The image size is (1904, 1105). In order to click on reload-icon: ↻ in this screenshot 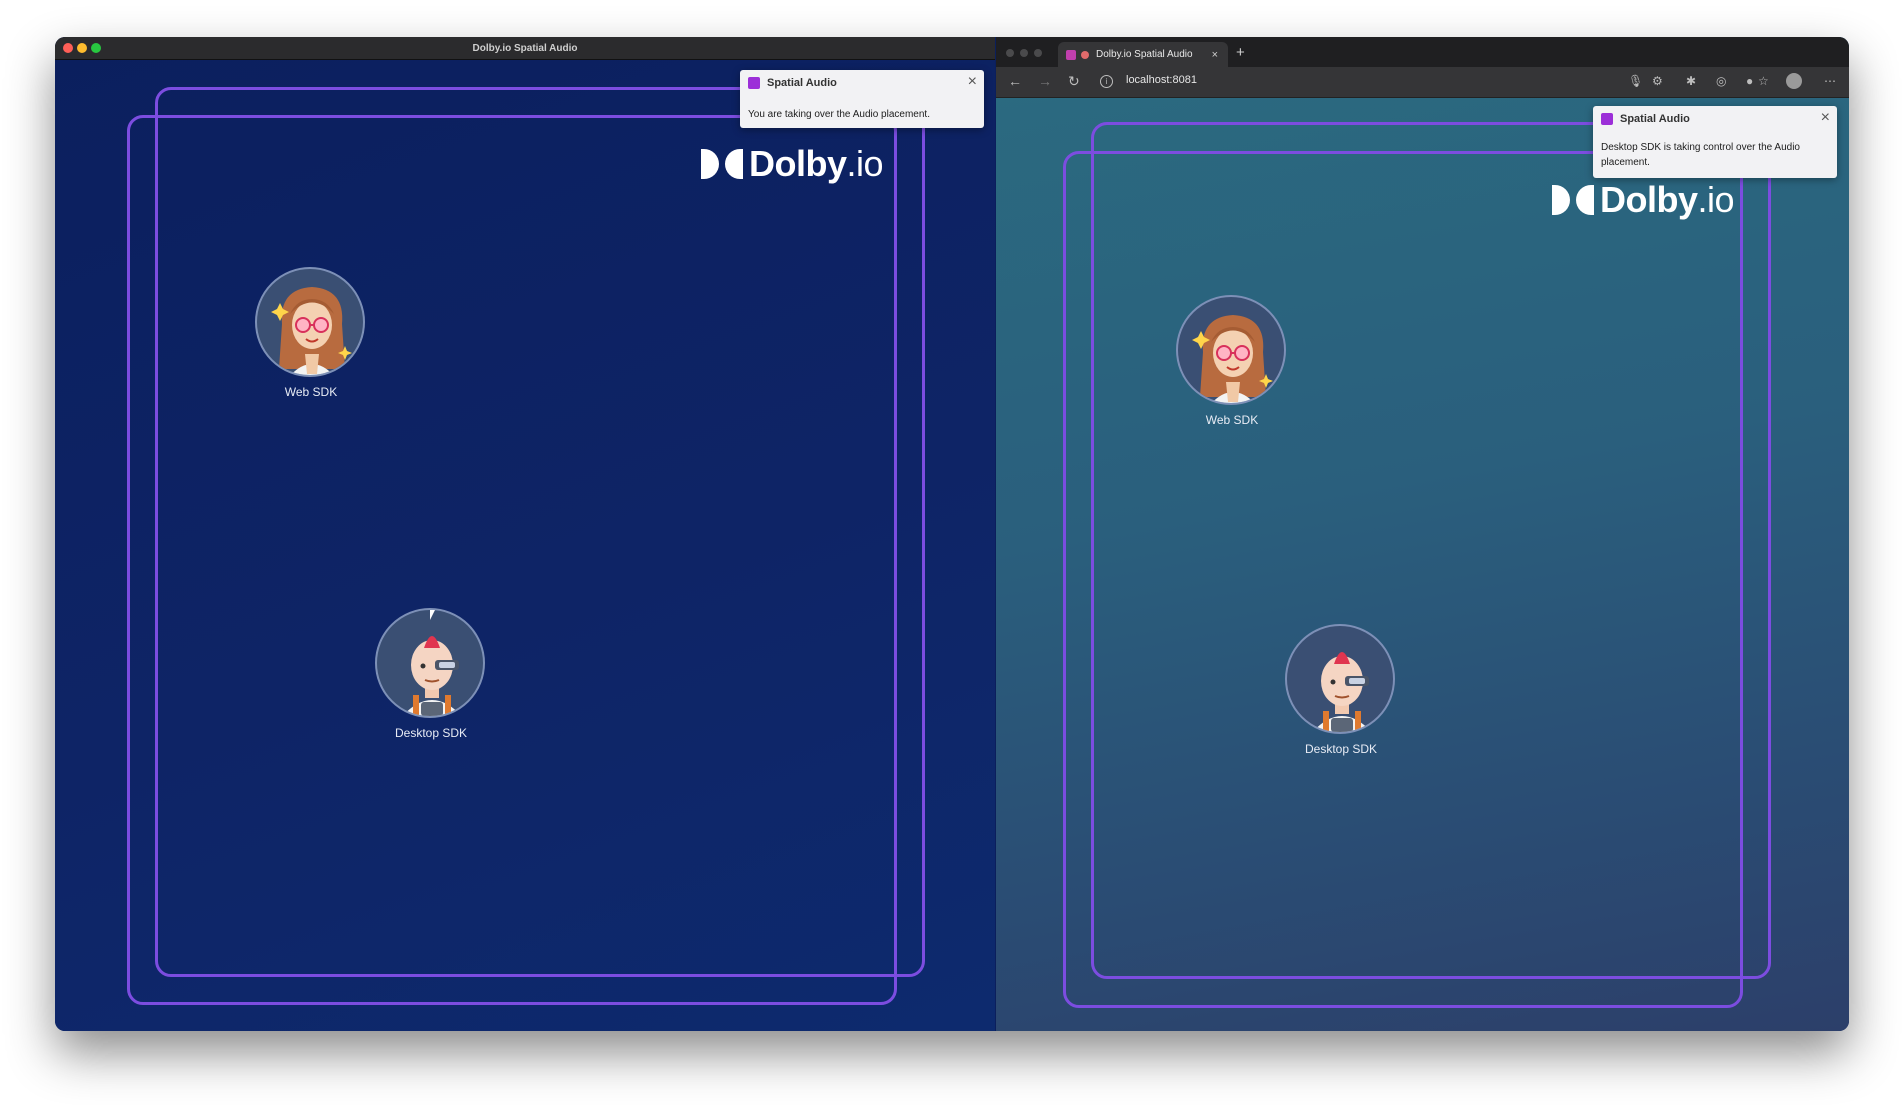, I will do `click(1074, 81)`.